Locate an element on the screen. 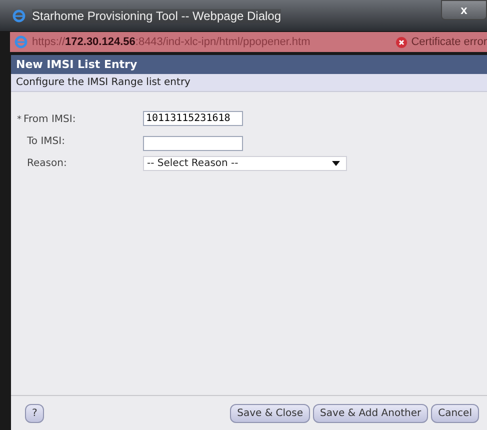 The height and width of the screenshot is (430, 487). dialog-button: Save & Close is located at coordinates (270, 413).